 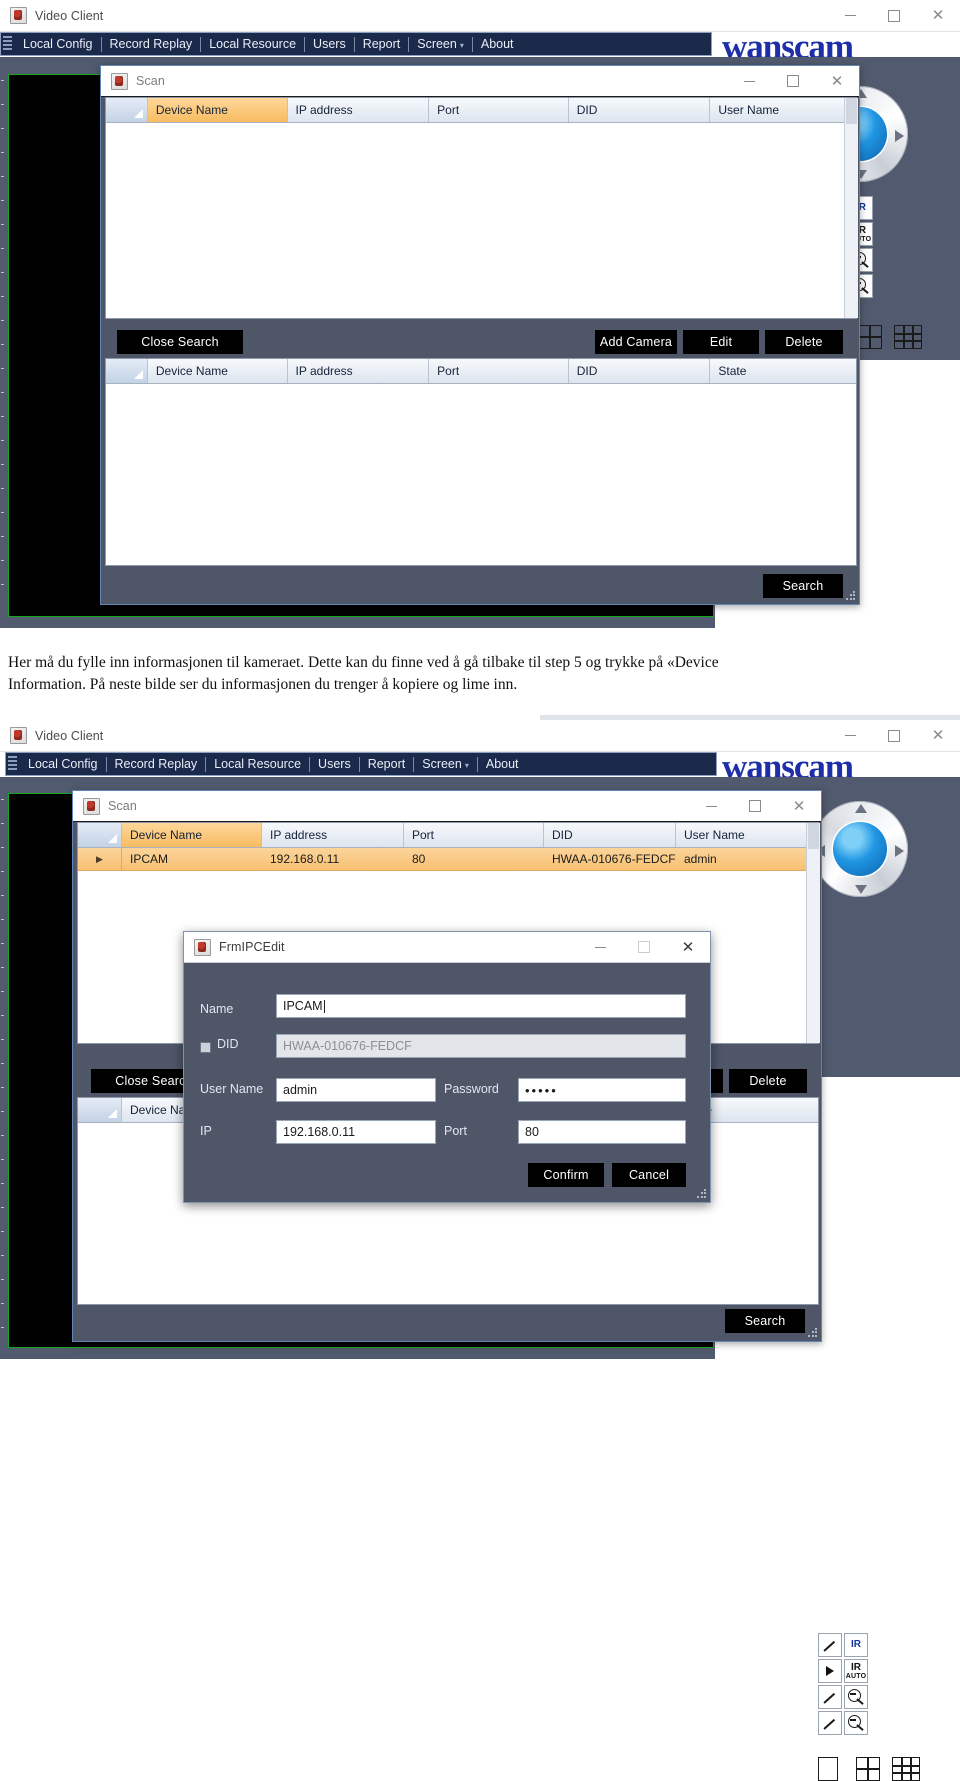 I want to click on did-checkbox, so click(x=205, y=1047).